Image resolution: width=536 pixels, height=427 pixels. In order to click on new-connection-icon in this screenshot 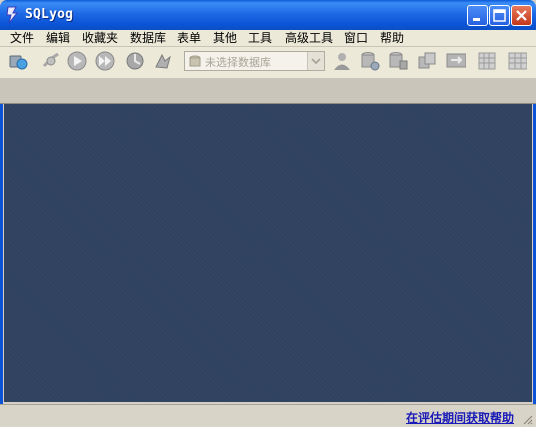, I will do `click(18, 61)`.